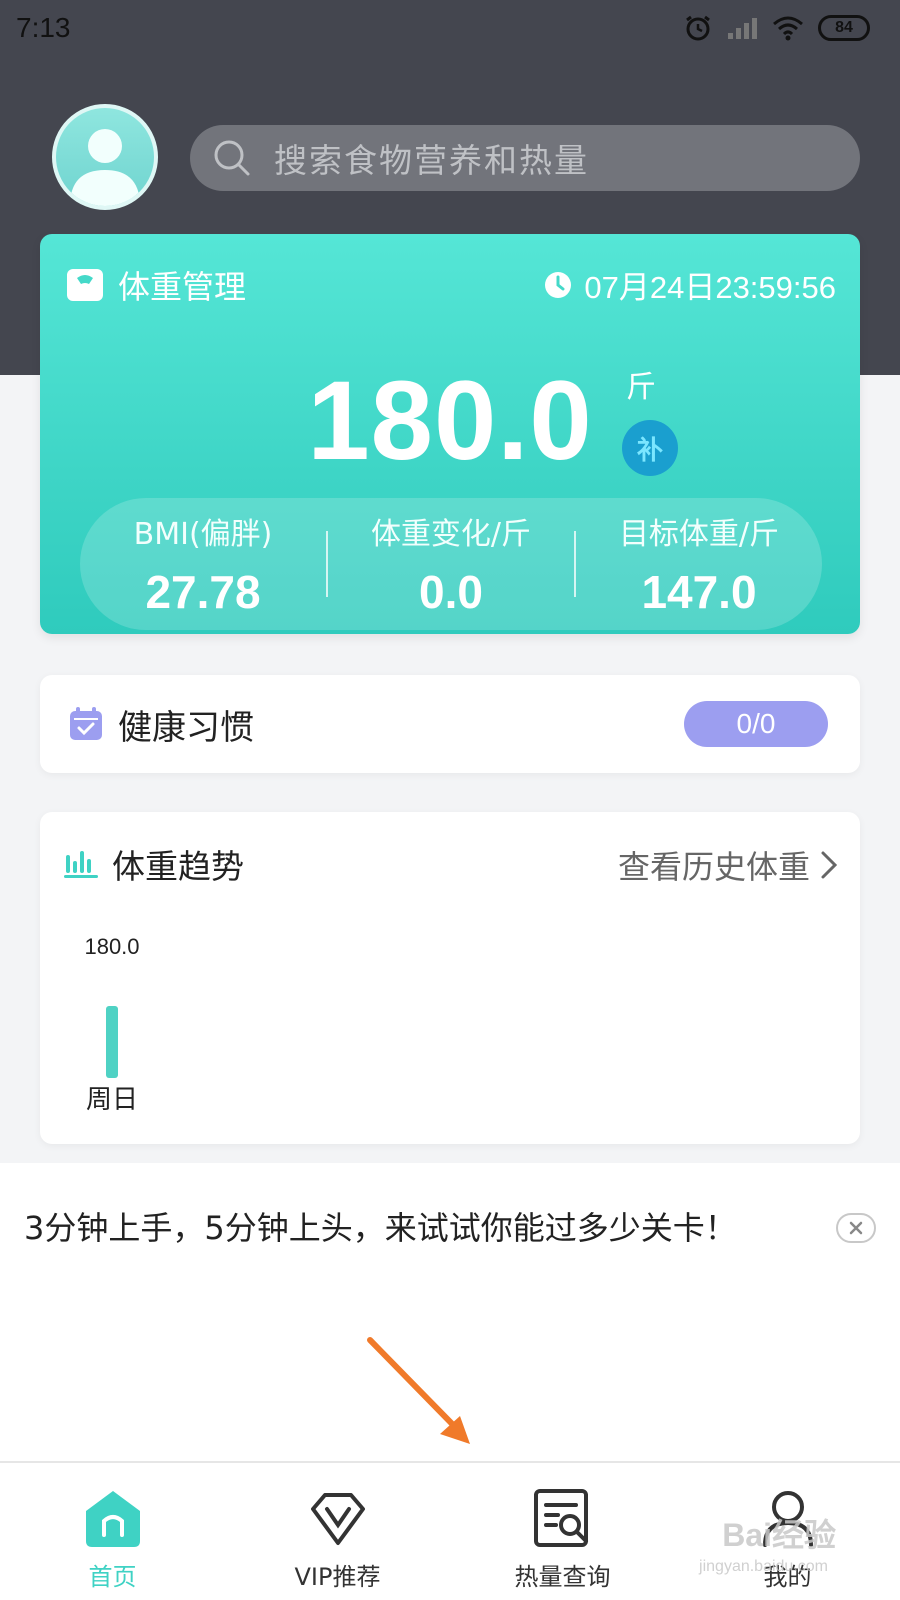 Image resolution: width=900 pixels, height=1600 pixels. I want to click on search-icon, so click(232, 158).